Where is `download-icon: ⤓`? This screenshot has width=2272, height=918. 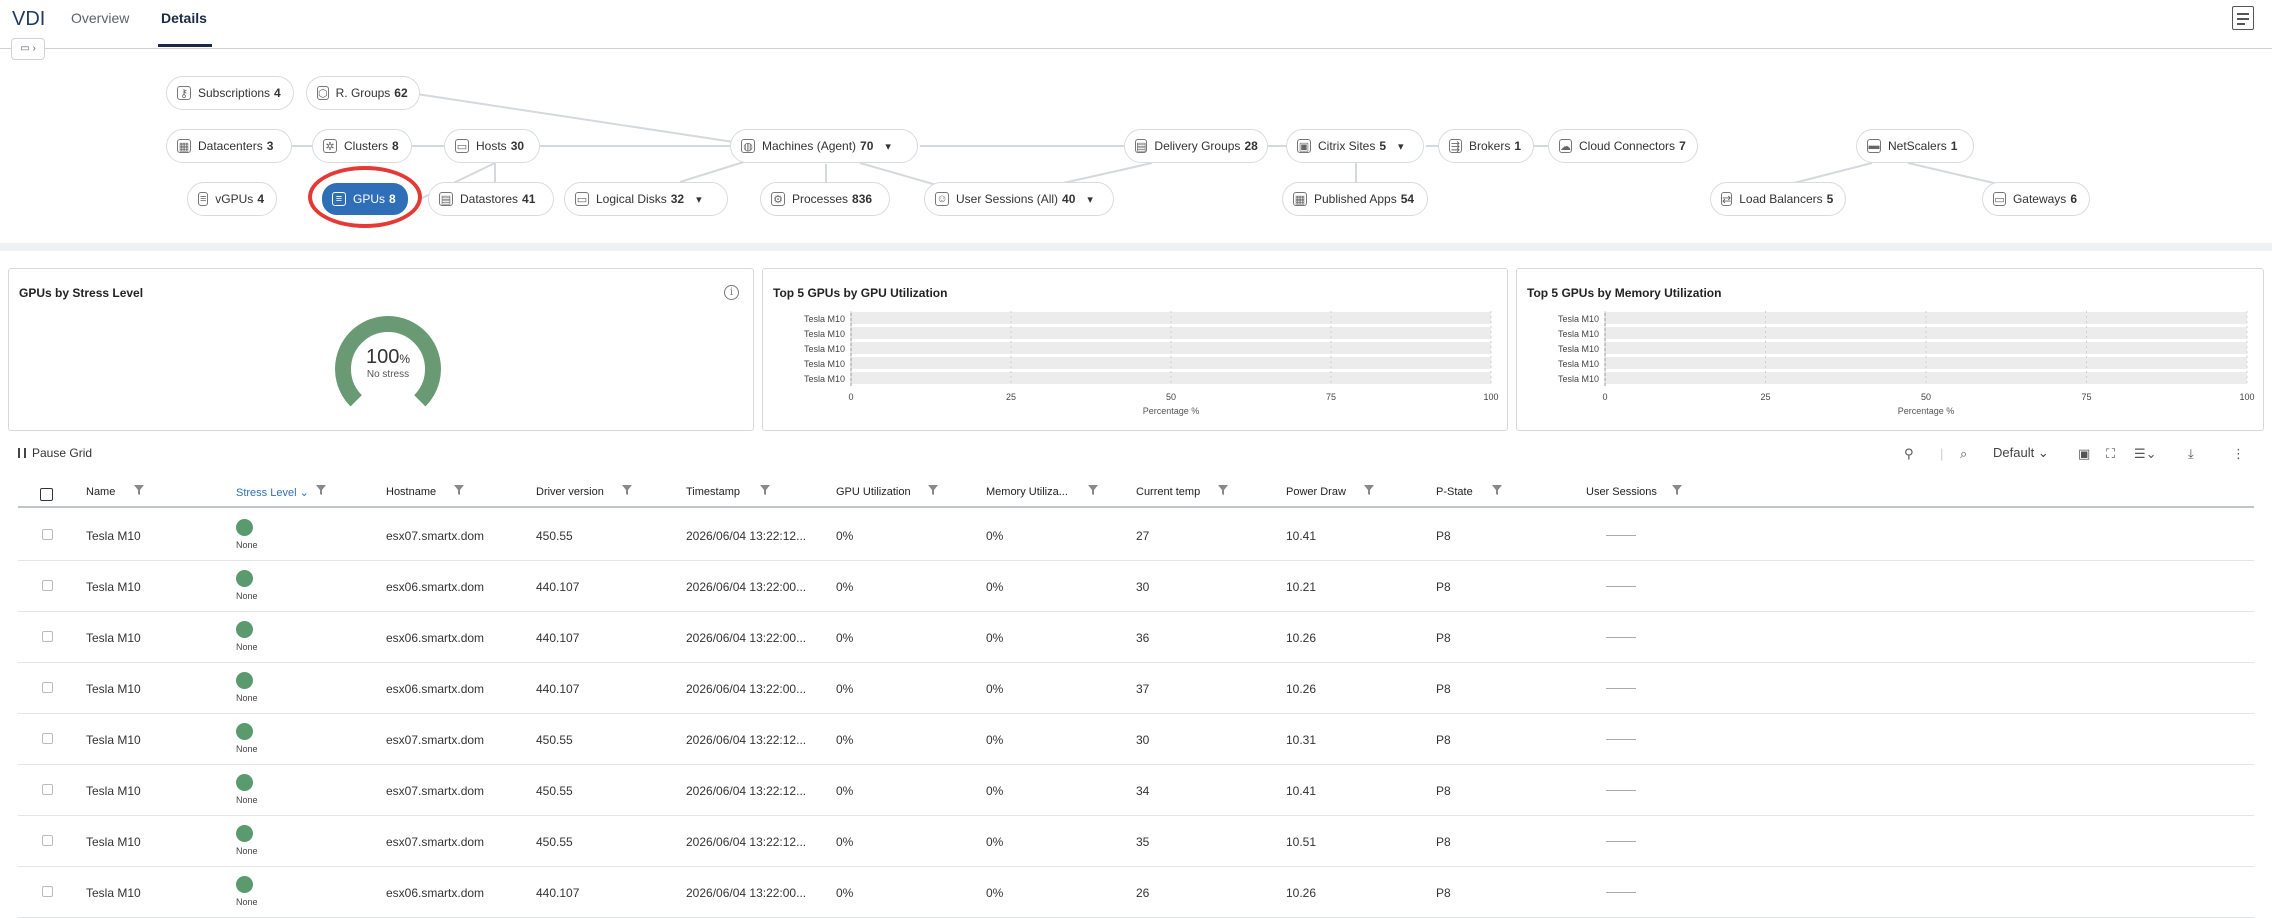 download-icon: ⤓ is located at coordinates (2191, 454).